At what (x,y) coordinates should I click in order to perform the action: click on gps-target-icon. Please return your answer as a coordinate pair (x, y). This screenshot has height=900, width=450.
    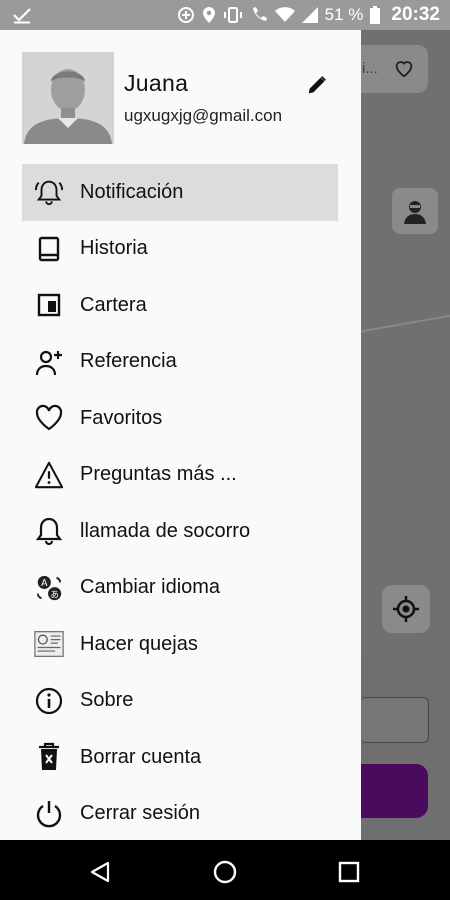
    Looking at the image, I should click on (406, 609).